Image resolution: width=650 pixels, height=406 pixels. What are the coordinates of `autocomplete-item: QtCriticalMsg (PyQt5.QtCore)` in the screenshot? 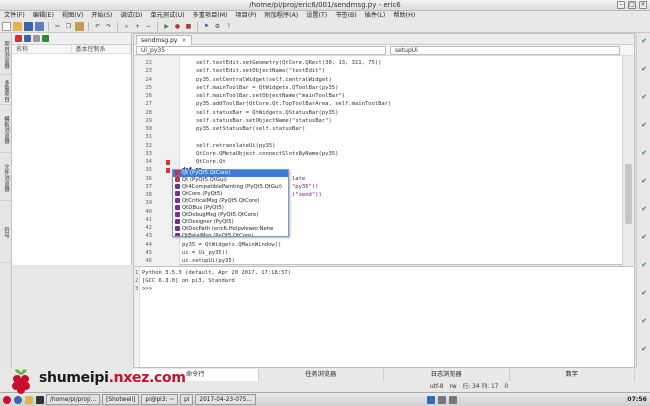 It's located at (230, 201).